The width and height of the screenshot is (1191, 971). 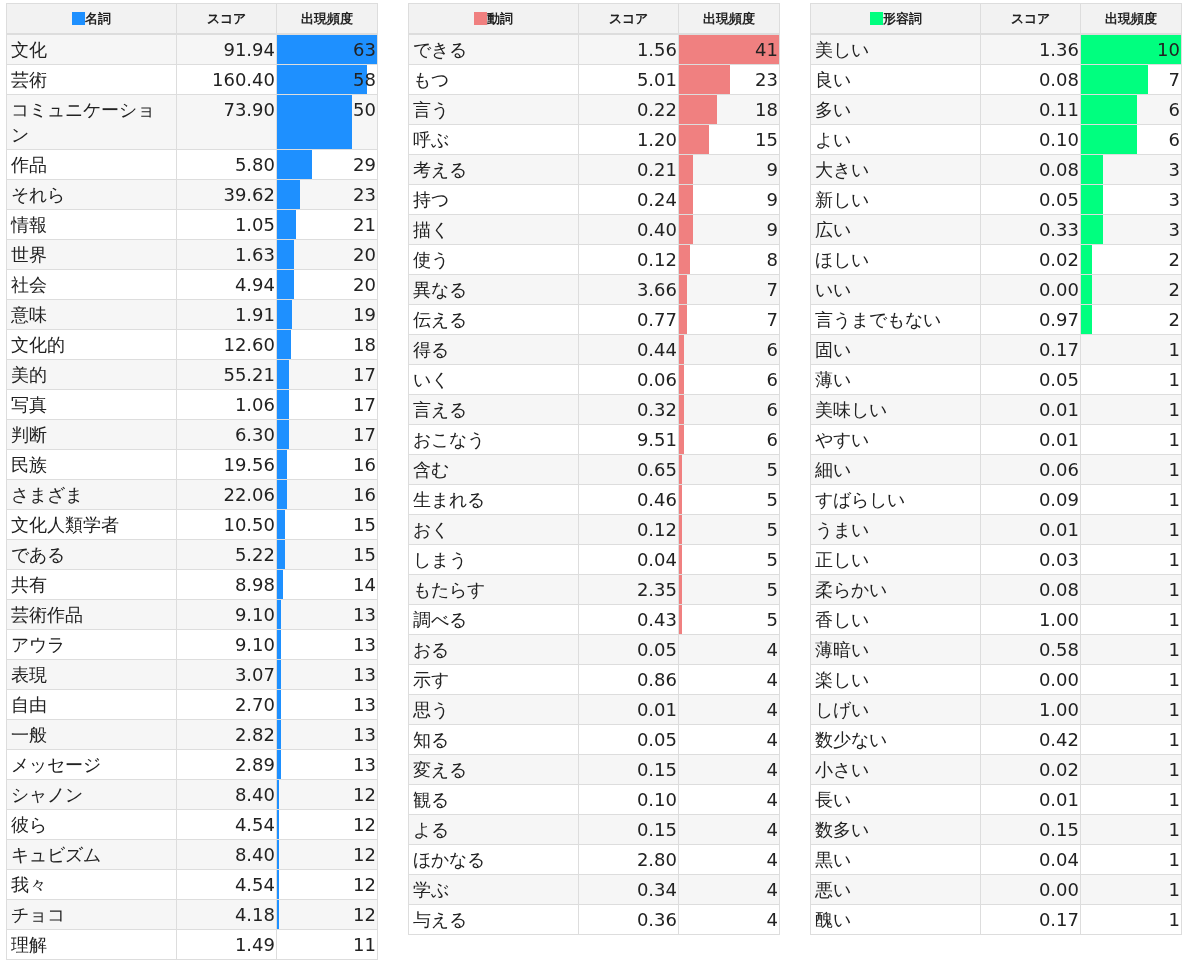 I want to click on word-cell: 多い, so click(x=896, y=109).